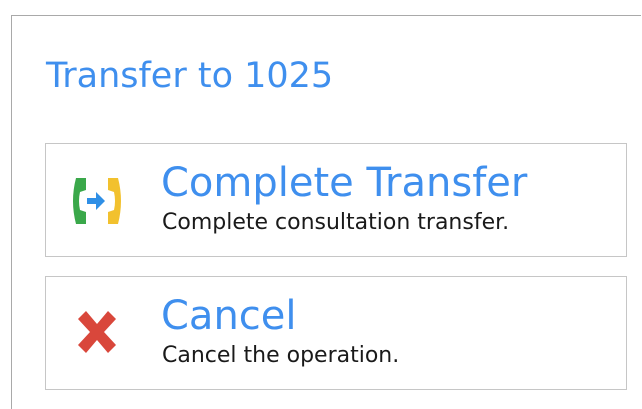  What do you see at coordinates (336, 222) in the screenshot?
I see `complete-transfer-description: Complete consultation transfer.` at bounding box center [336, 222].